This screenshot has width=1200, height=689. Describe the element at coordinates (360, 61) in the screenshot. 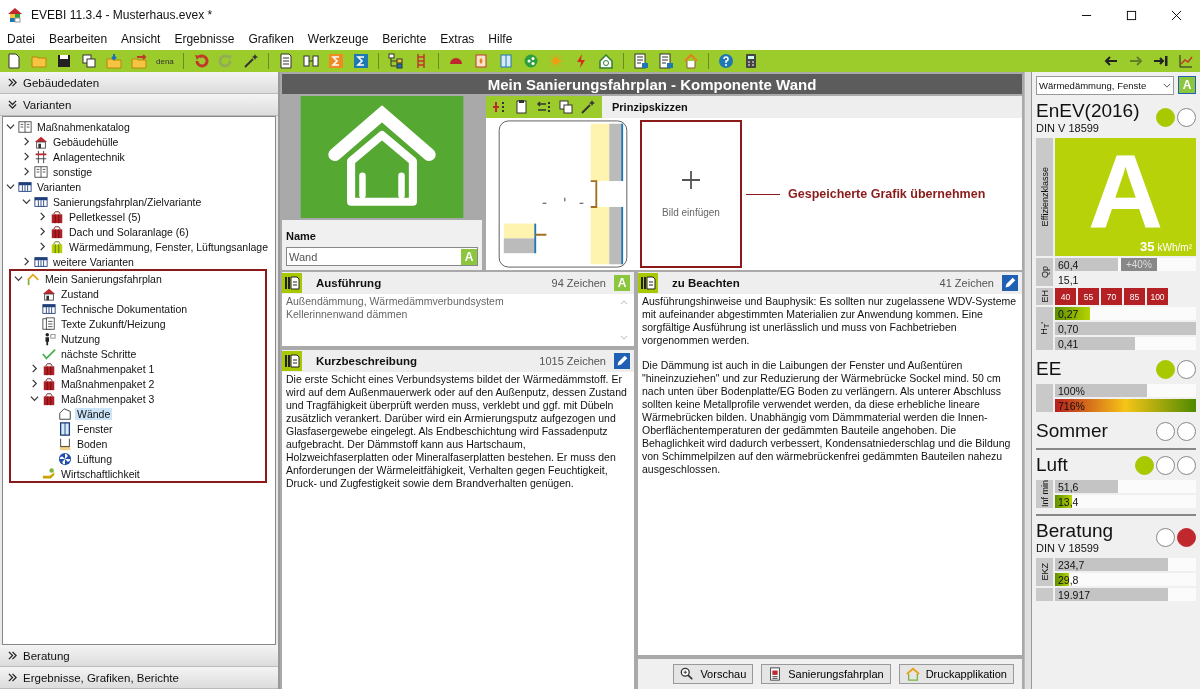

I see `sigma-icon` at that location.